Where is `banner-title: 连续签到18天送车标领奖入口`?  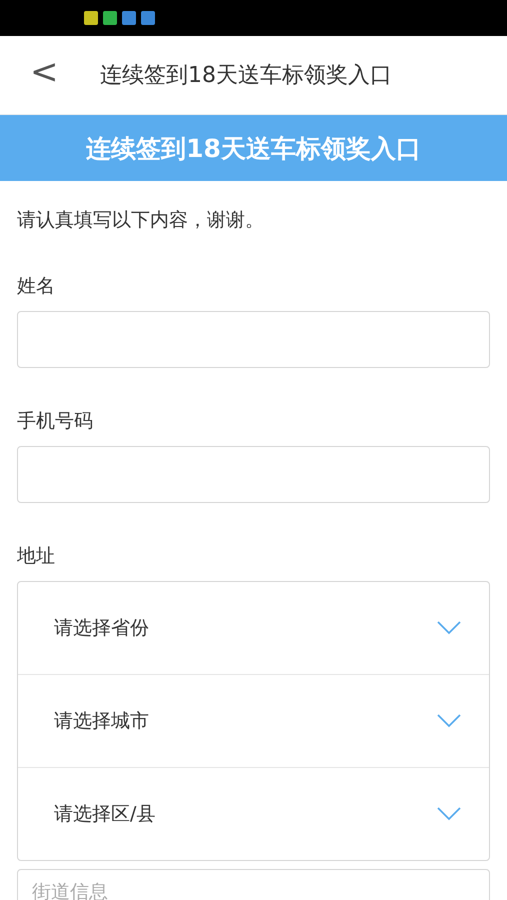
banner-title: 连续签到18天送车标领奖入口 is located at coordinates (253, 148).